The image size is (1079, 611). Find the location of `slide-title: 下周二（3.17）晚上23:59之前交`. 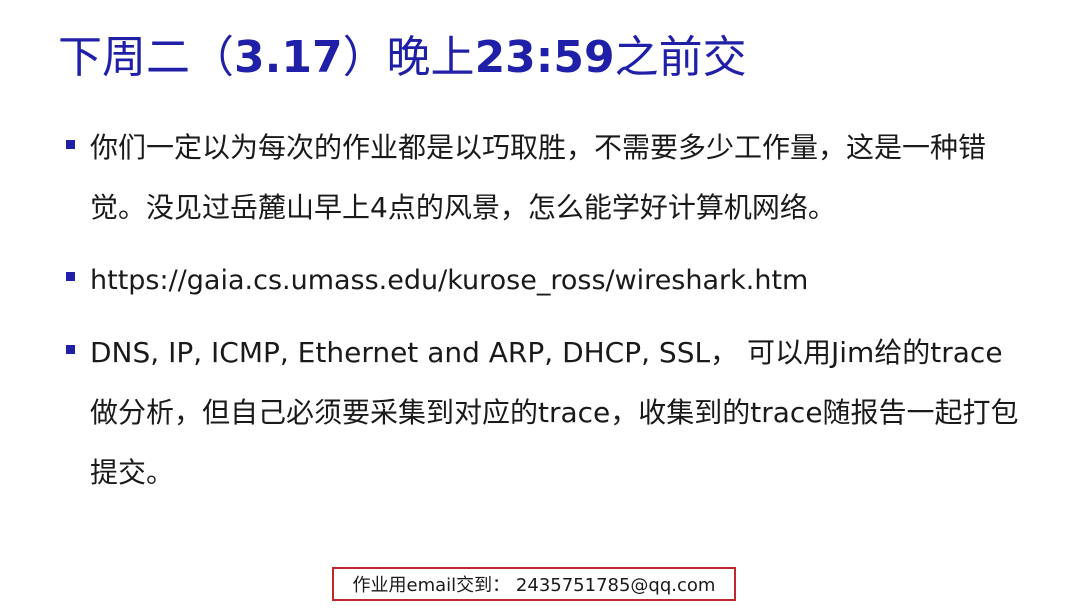

slide-title: 下周二（3.17）晚上23:59之前交 is located at coordinates (402, 58).